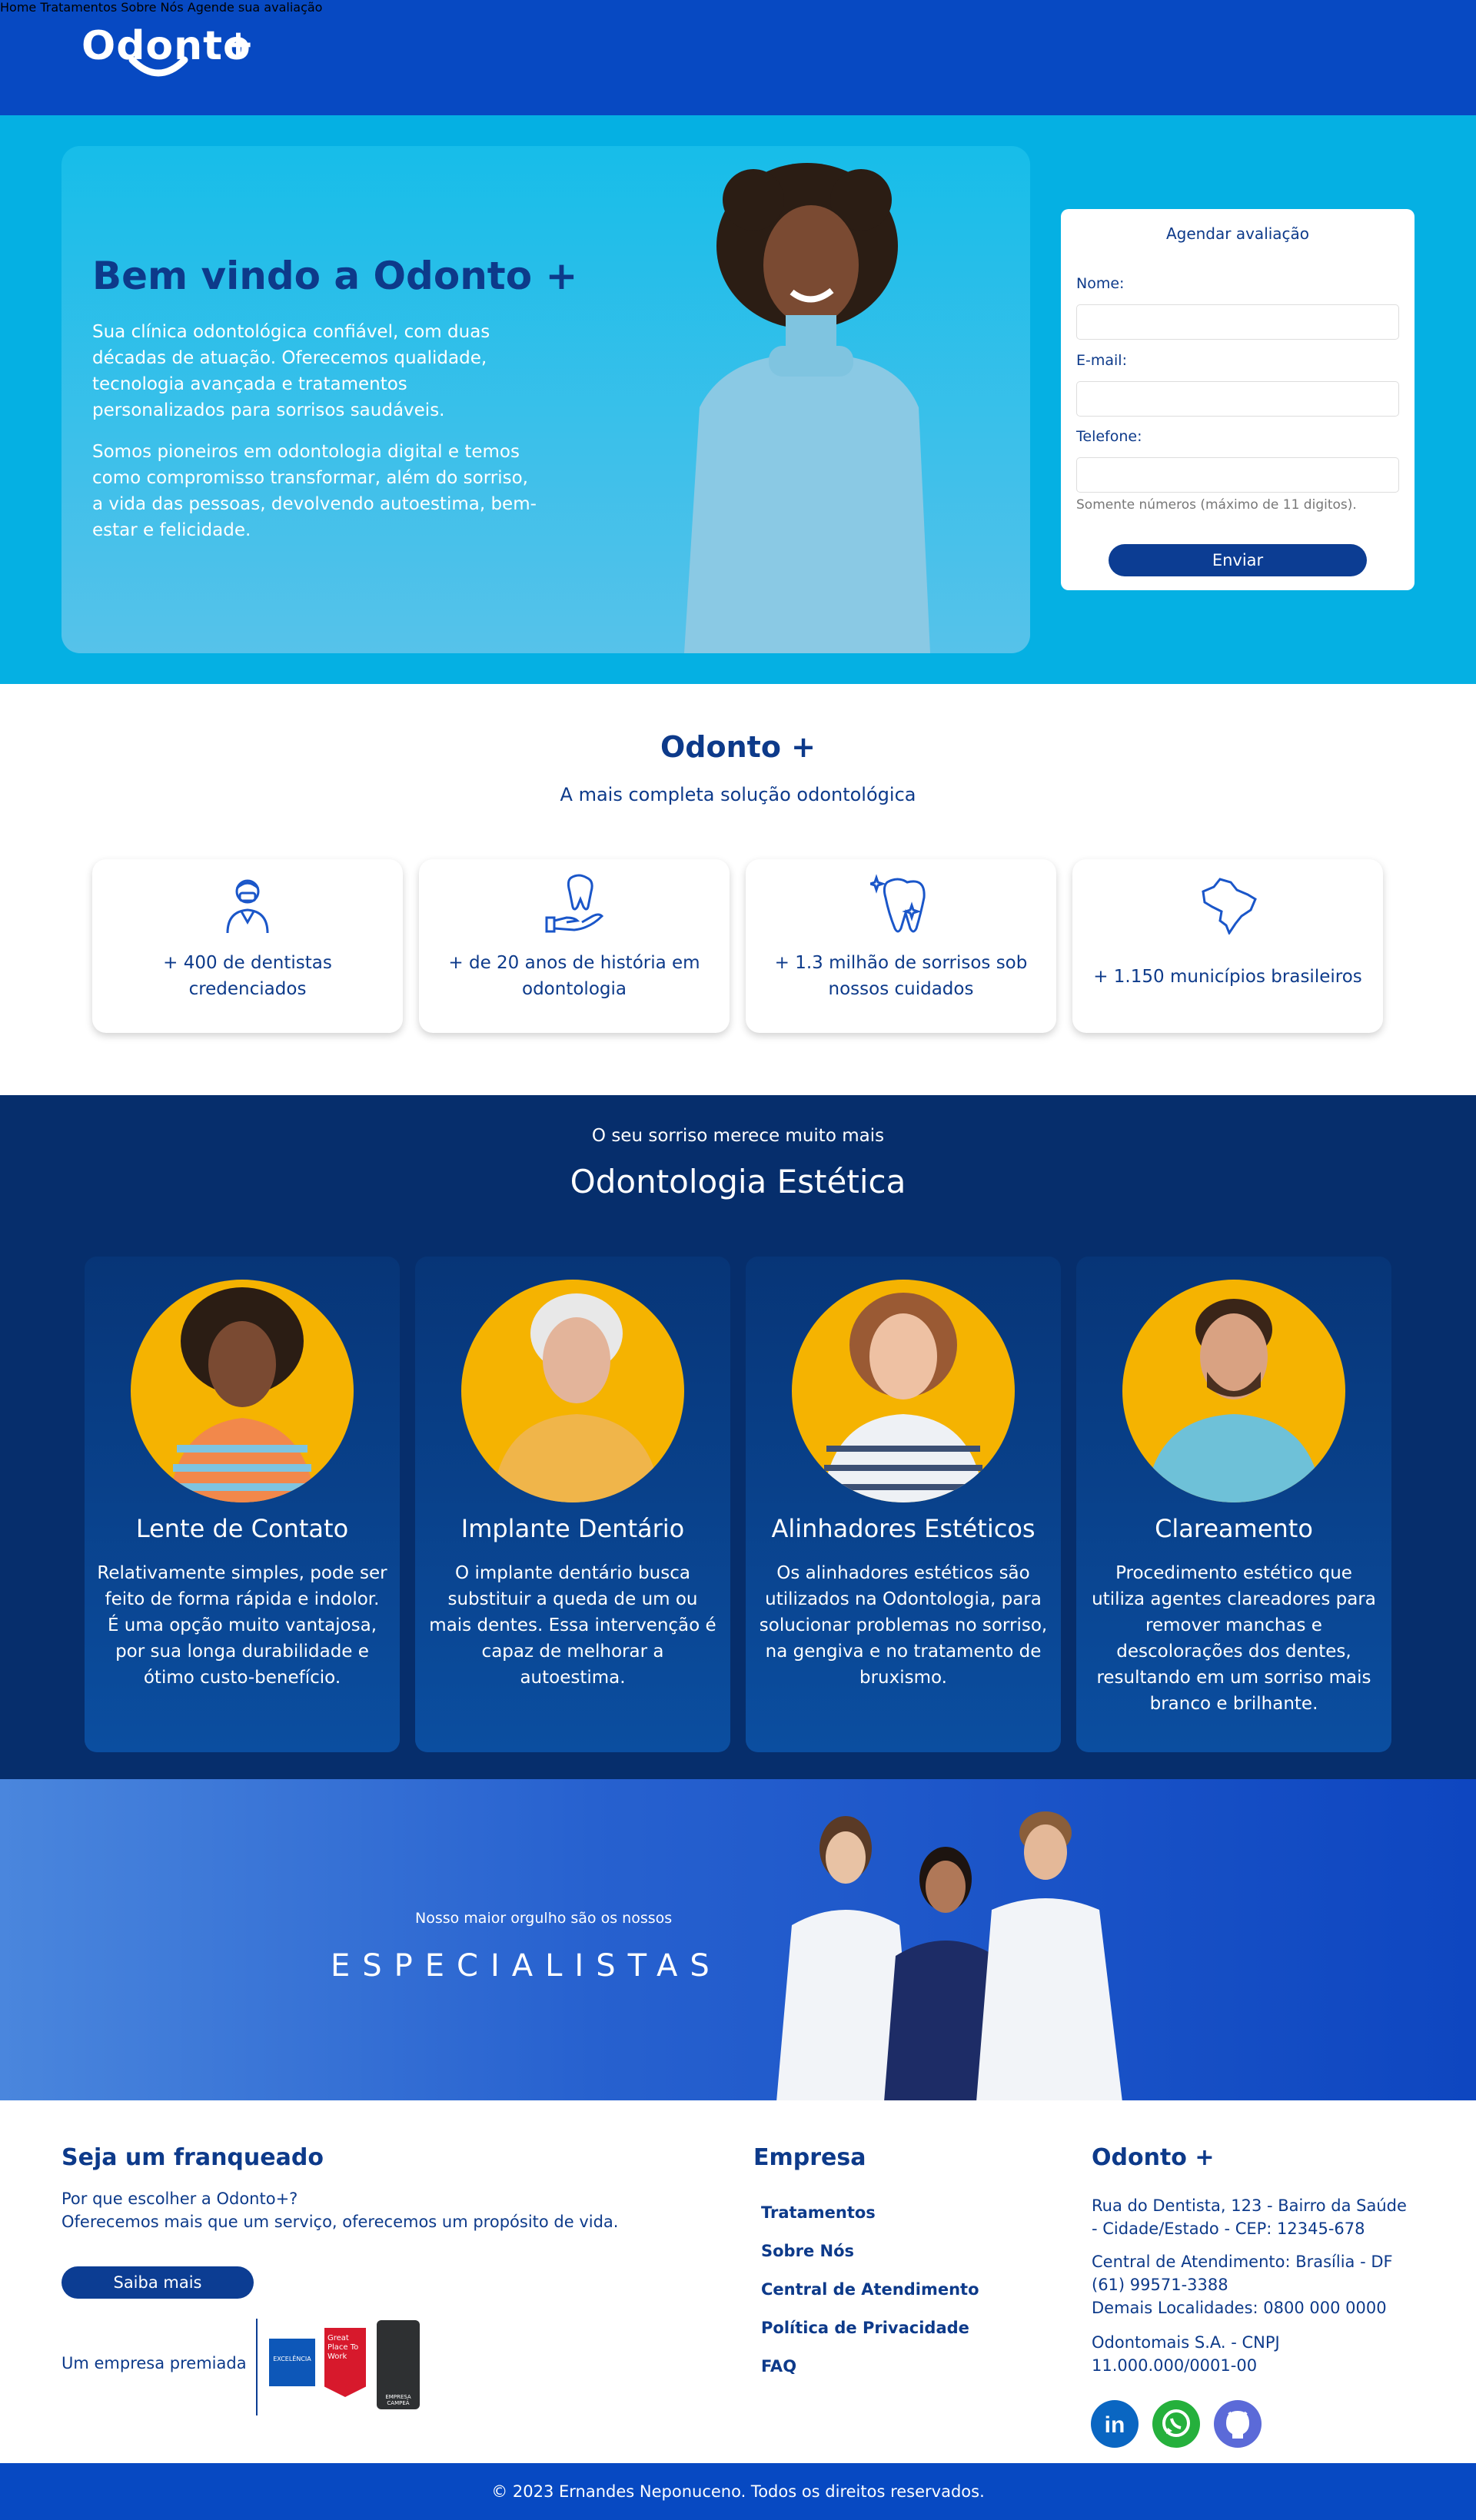  Describe the element at coordinates (574, 946) in the screenshot. I see `stat-card: + de 20 anos de história em odontologia` at that location.